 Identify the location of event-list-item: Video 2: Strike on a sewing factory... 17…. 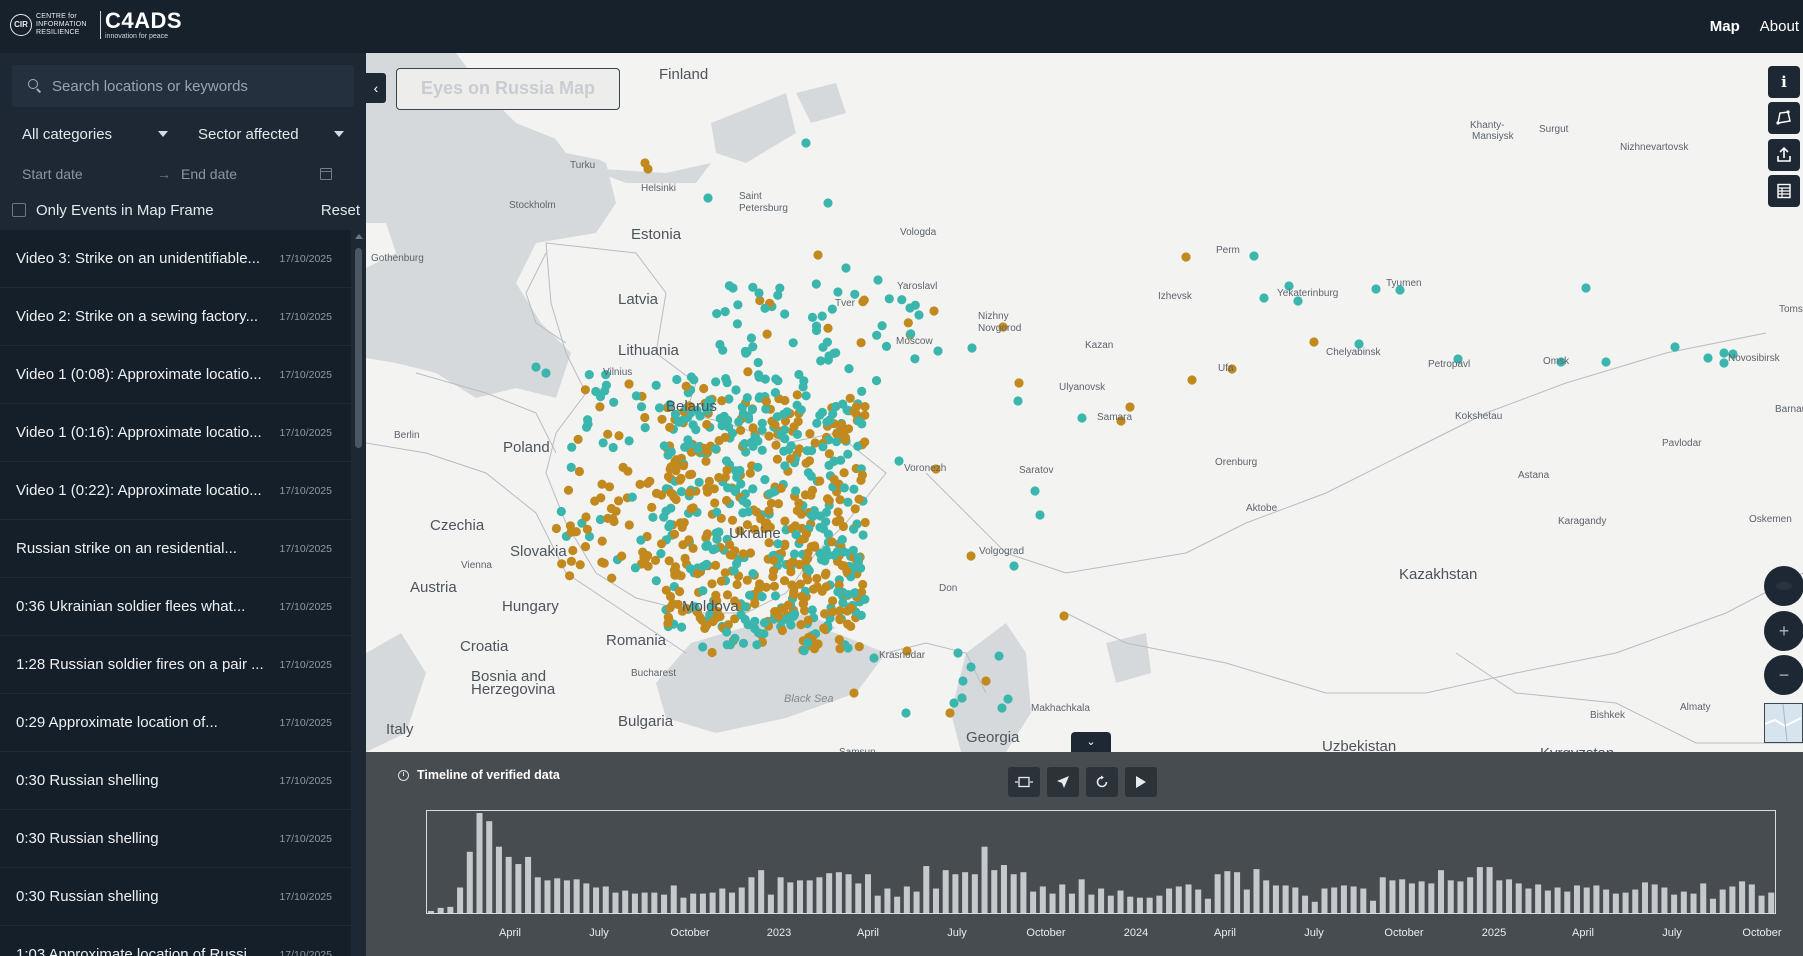
(175, 317).